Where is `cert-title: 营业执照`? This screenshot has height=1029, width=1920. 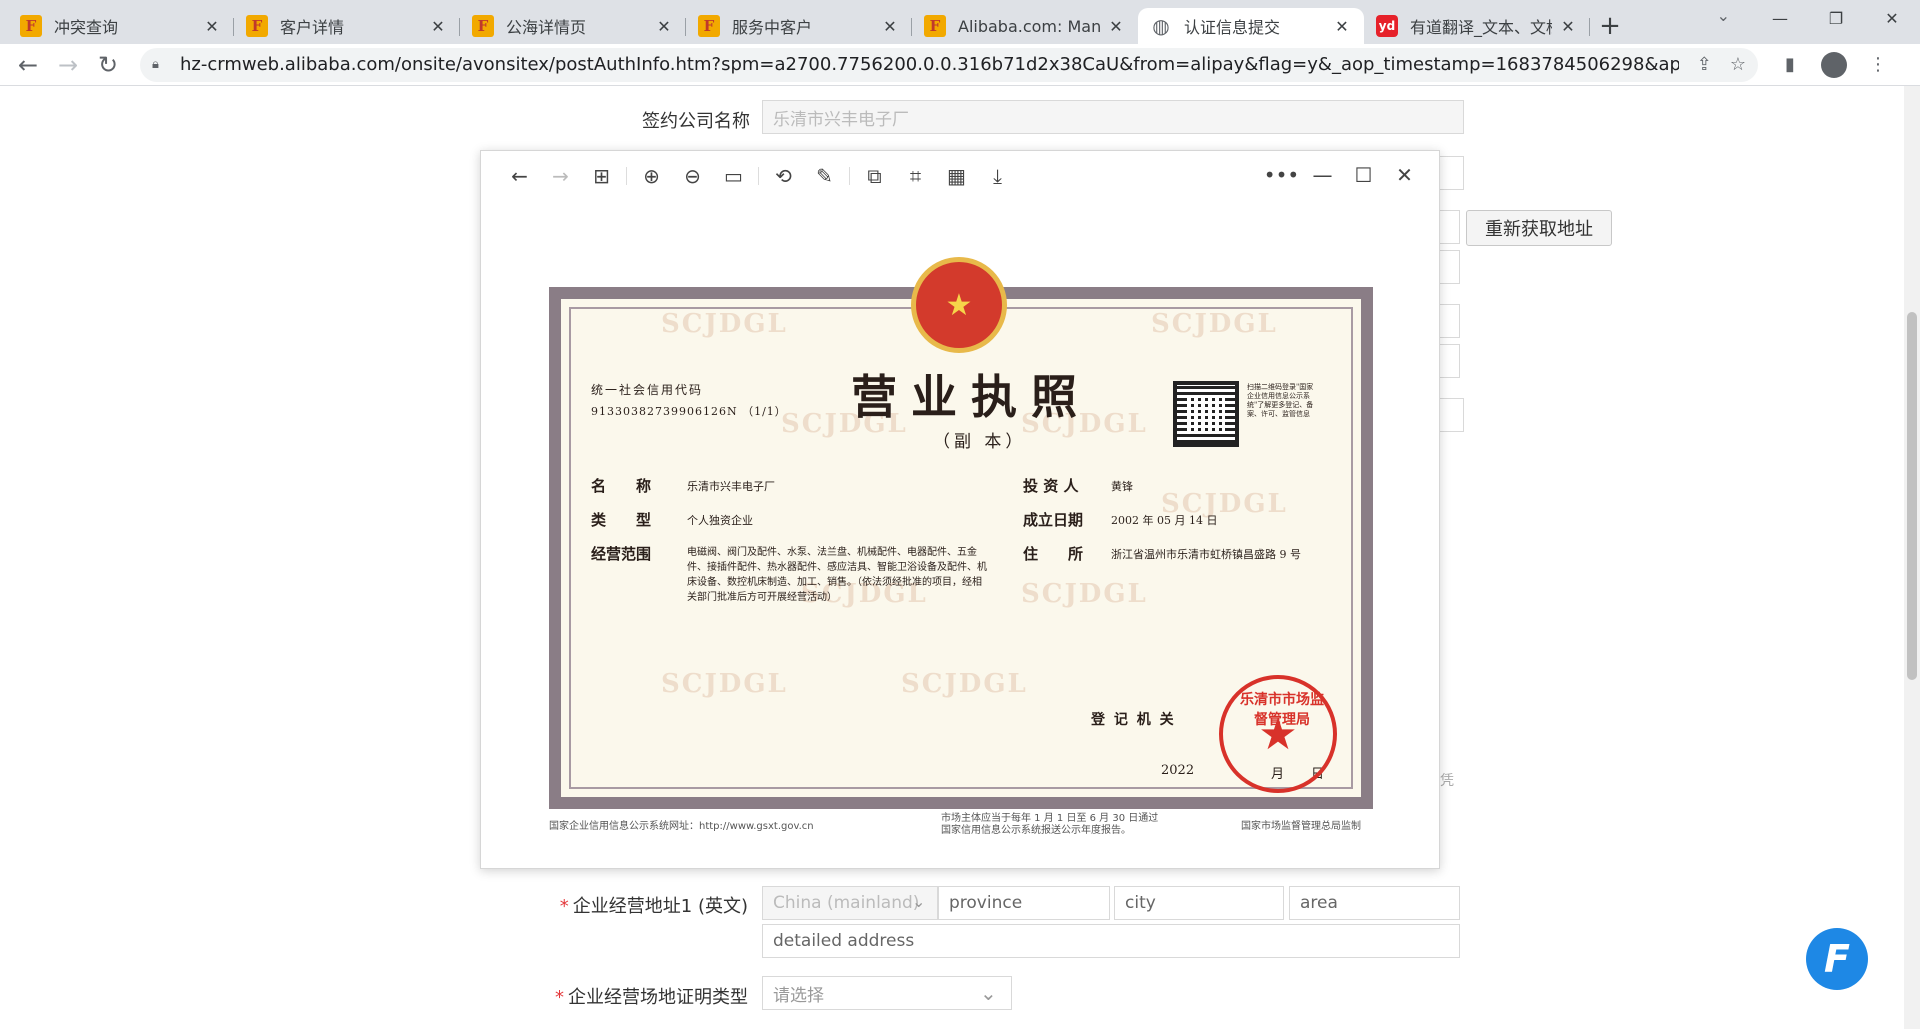 cert-title: 营业执照 is located at coordinates (971, 397).